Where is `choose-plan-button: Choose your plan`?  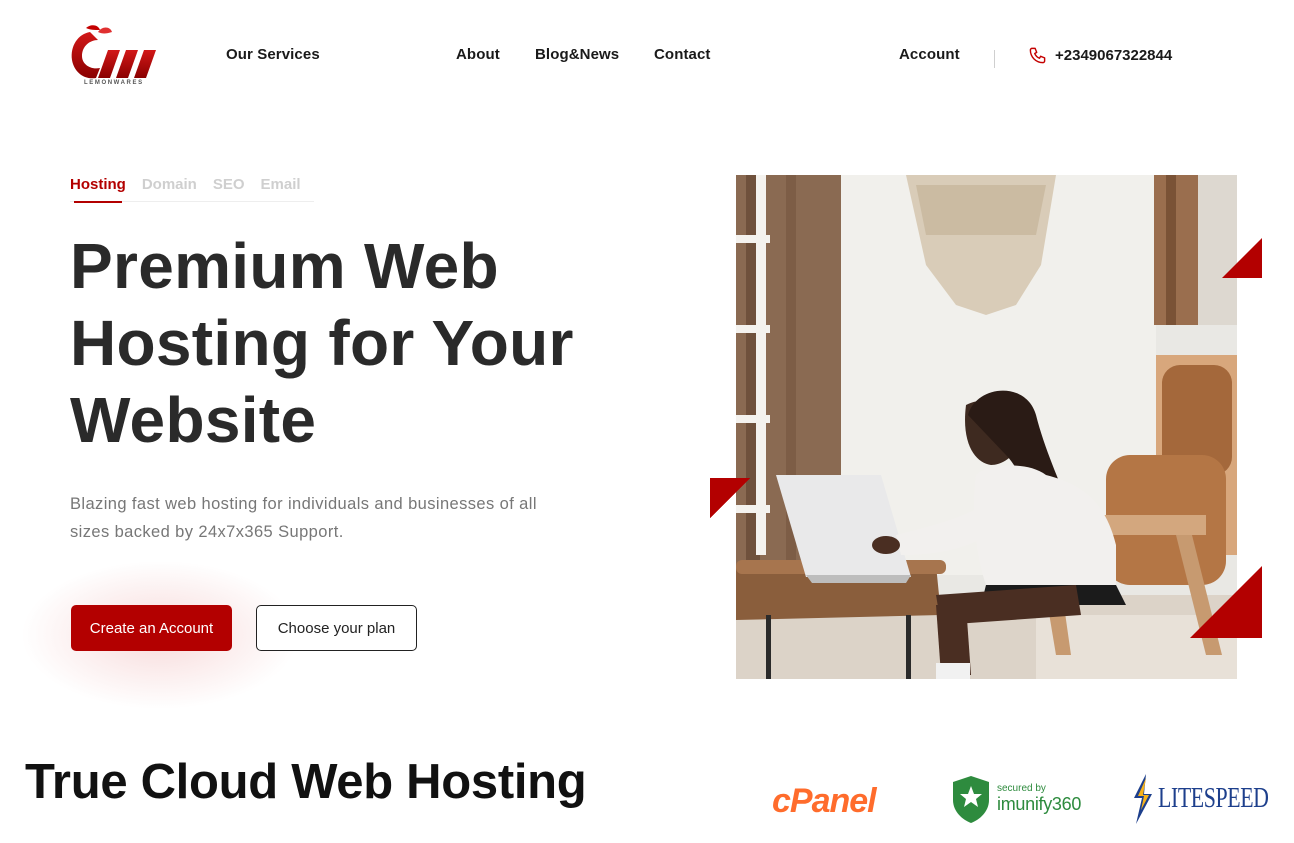 choose-plan-button: Choose your plan is located at coordinates (336, 628).